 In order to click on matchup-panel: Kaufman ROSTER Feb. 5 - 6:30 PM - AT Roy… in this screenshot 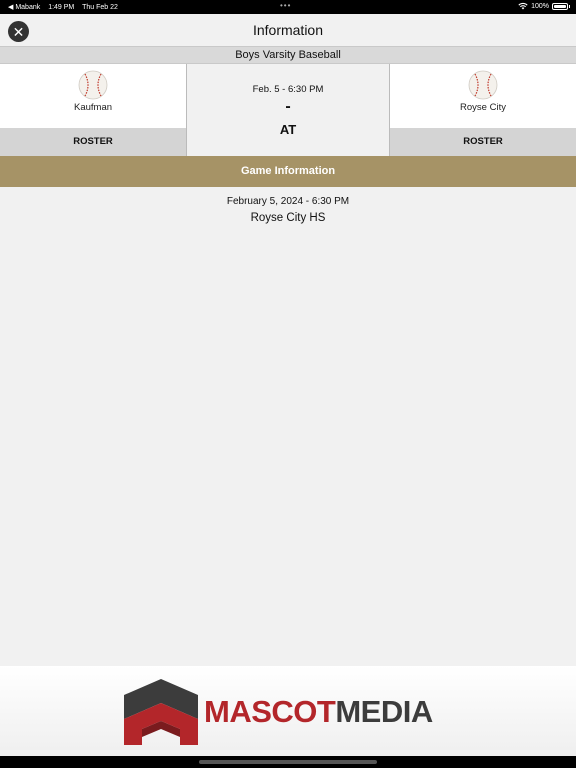, I will do `click(288, 110)`.